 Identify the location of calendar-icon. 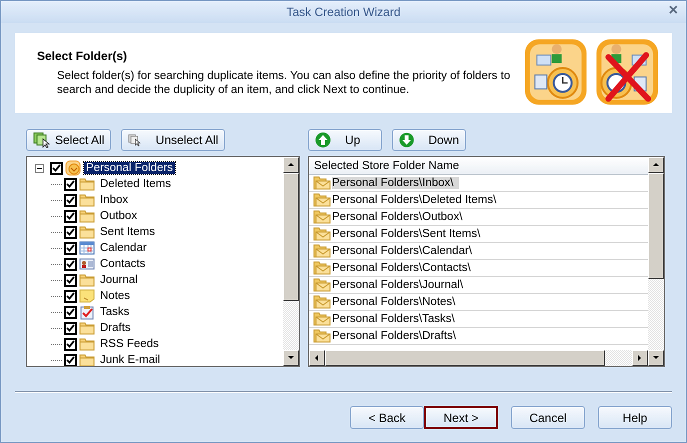
(87, 248).